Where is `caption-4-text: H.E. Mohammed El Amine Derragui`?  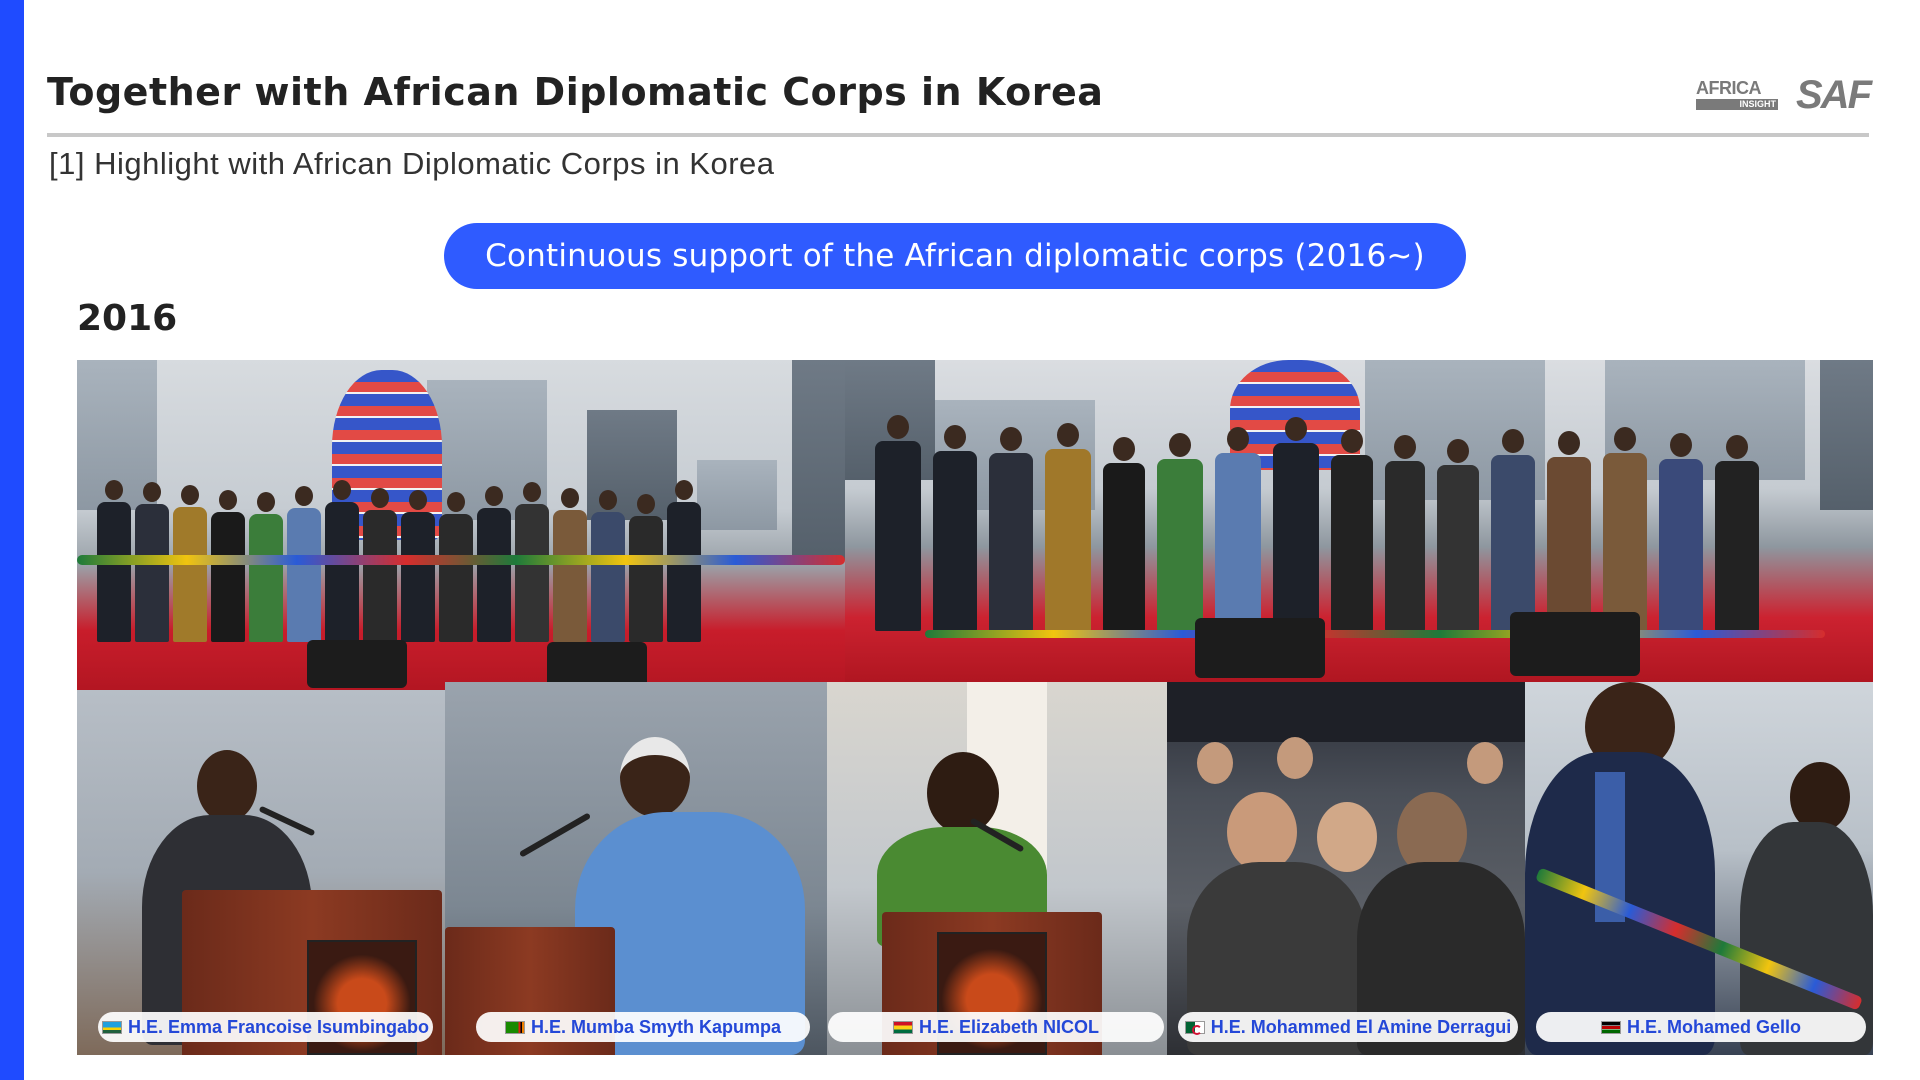 caption-4-text: H.E. Mohammed El Amine Derragui is located at coordinates (1361, 1026).